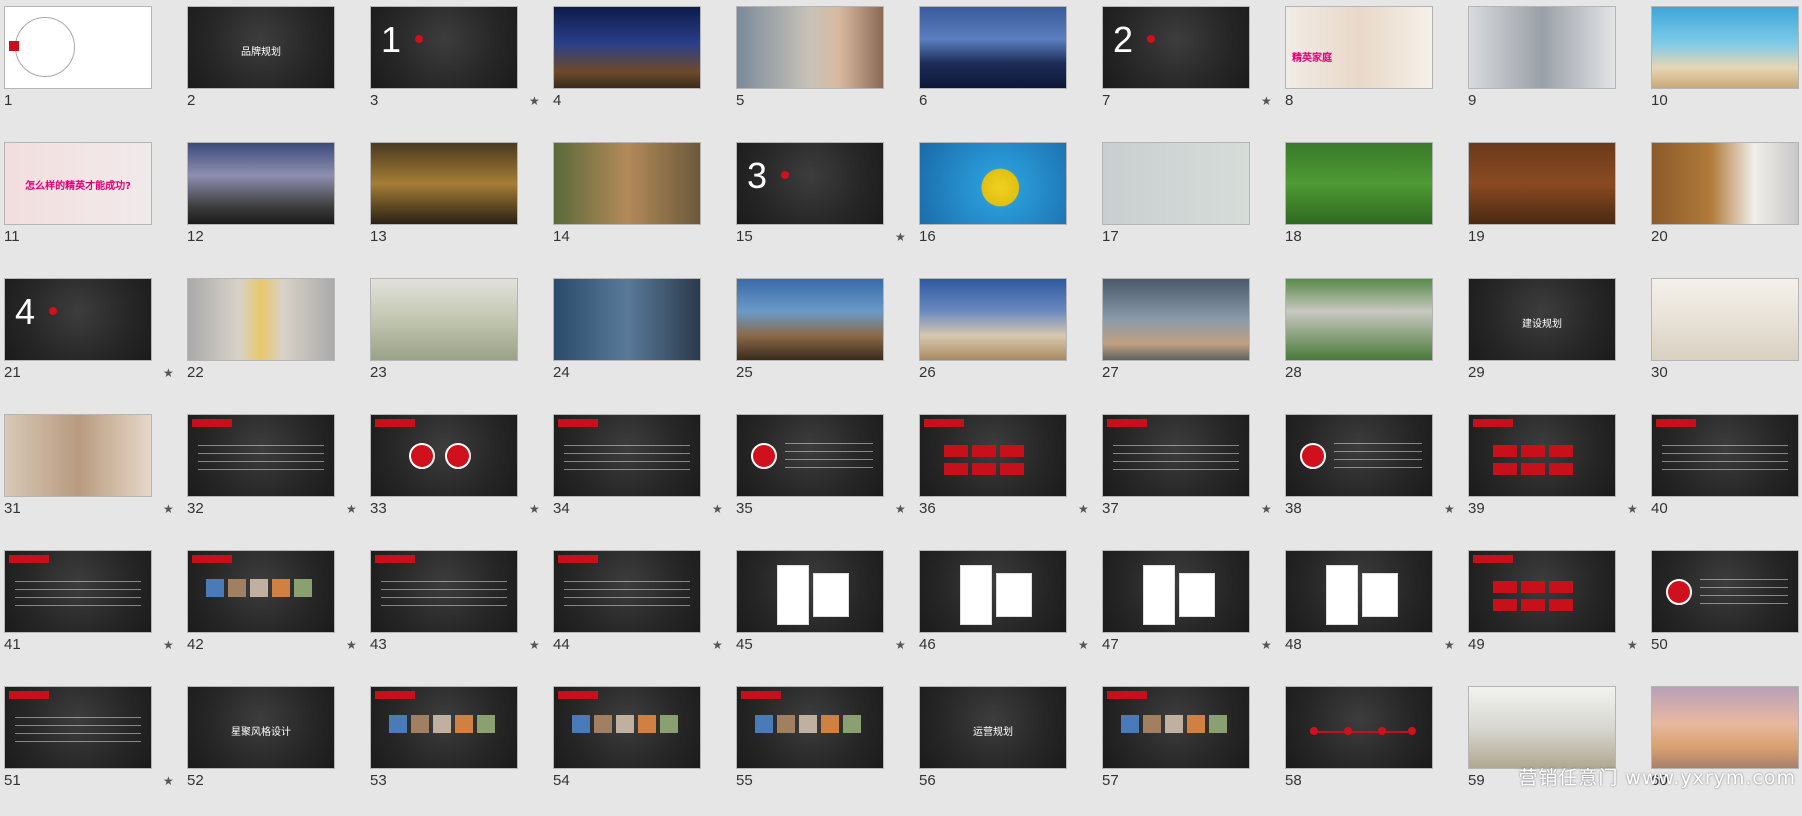 This screenshot has height=816, width=1802. I want to click on slide-cell: 30★, so click(1724, 340).